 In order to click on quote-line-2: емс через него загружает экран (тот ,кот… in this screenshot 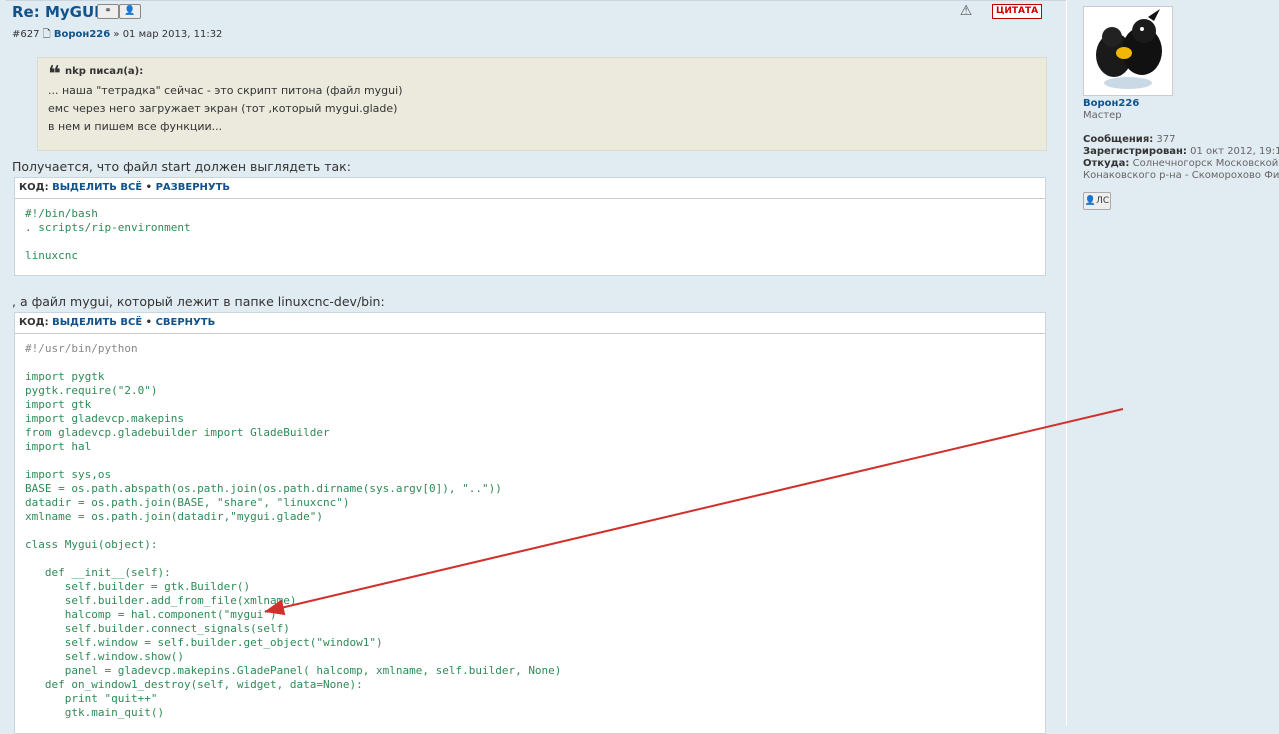, I will do `click(223, 108)`.